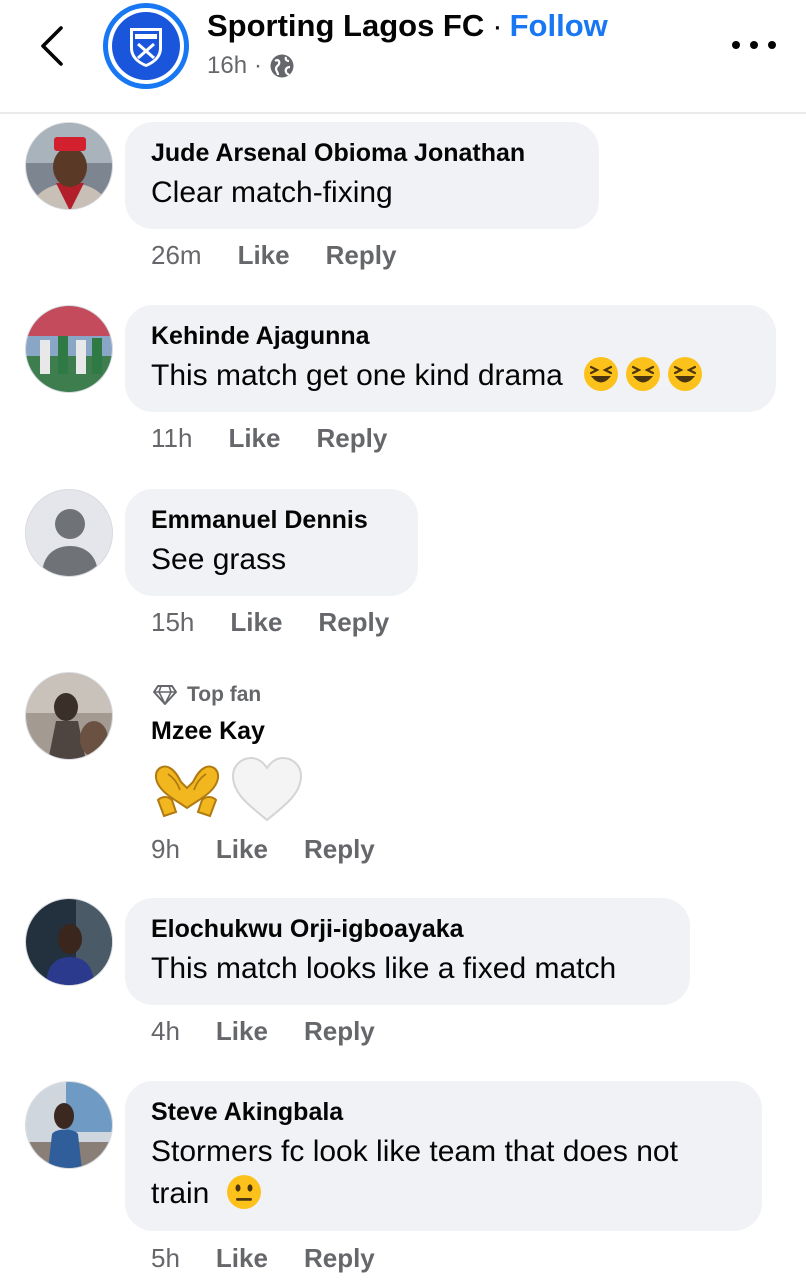 This screenshot has height=1280, width=806. I want to click on back-button, so click(52, 46).